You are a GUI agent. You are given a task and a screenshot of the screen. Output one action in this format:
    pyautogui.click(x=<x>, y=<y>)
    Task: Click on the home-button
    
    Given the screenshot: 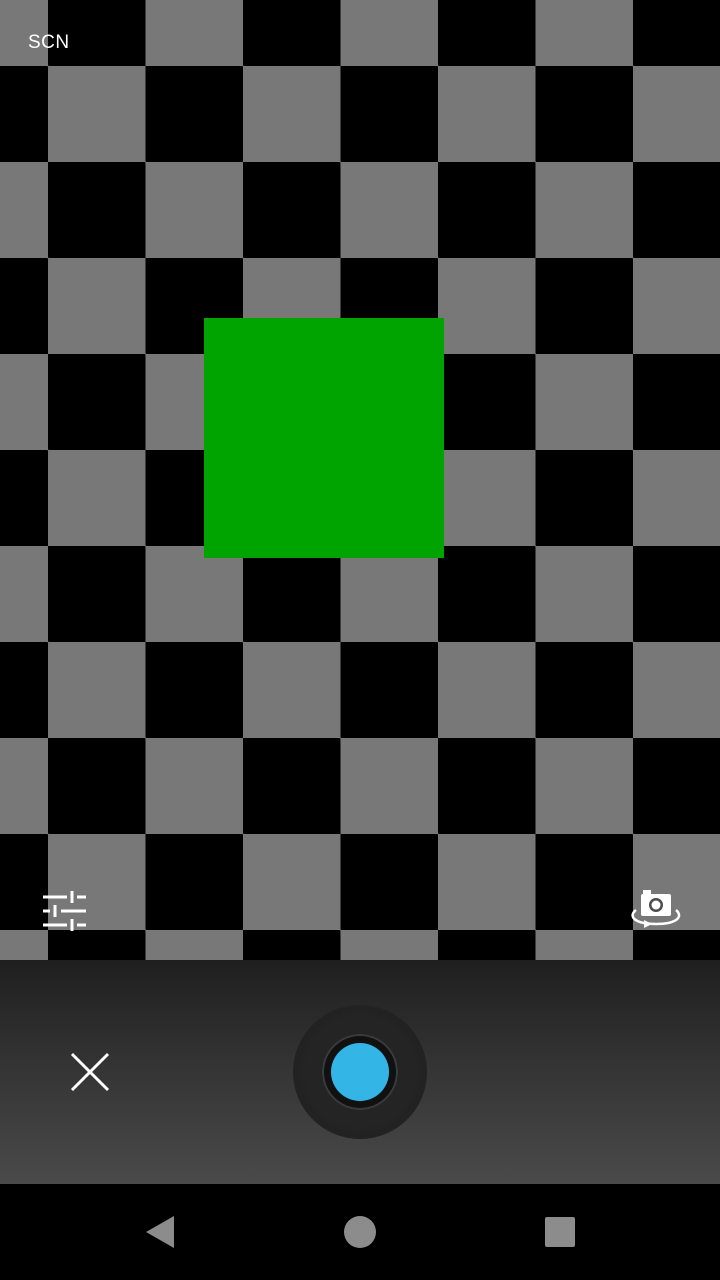 What is the action you would take?
    pyautogui.click(x=360, y=1232)
    